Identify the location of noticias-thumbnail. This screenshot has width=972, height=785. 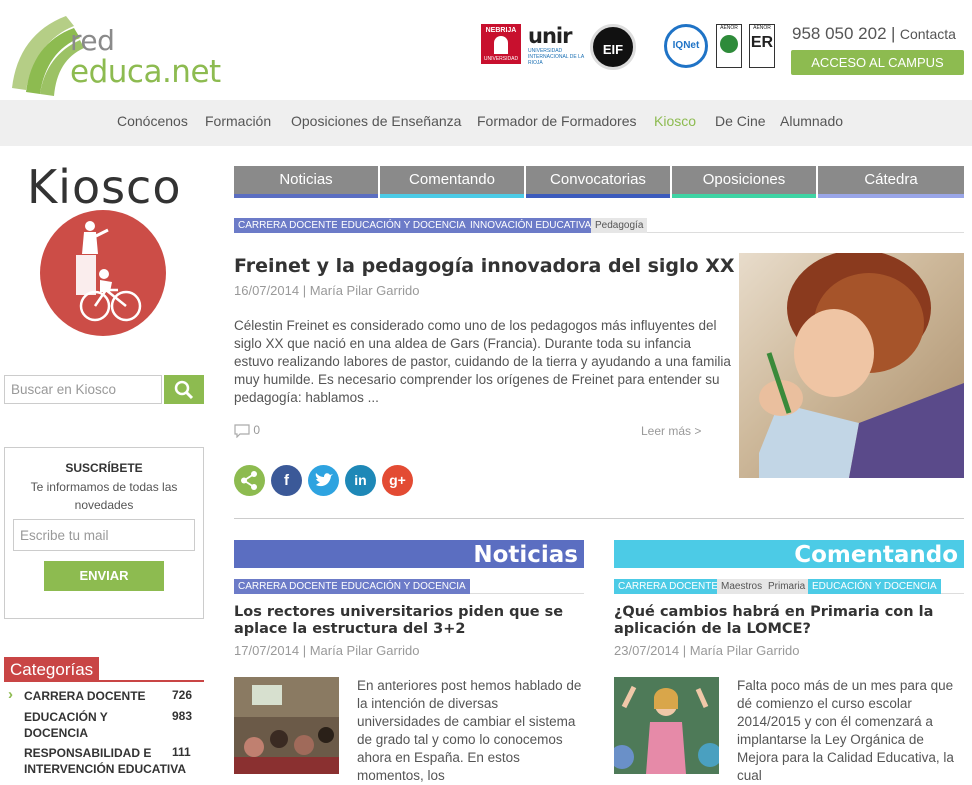
(286, 725).